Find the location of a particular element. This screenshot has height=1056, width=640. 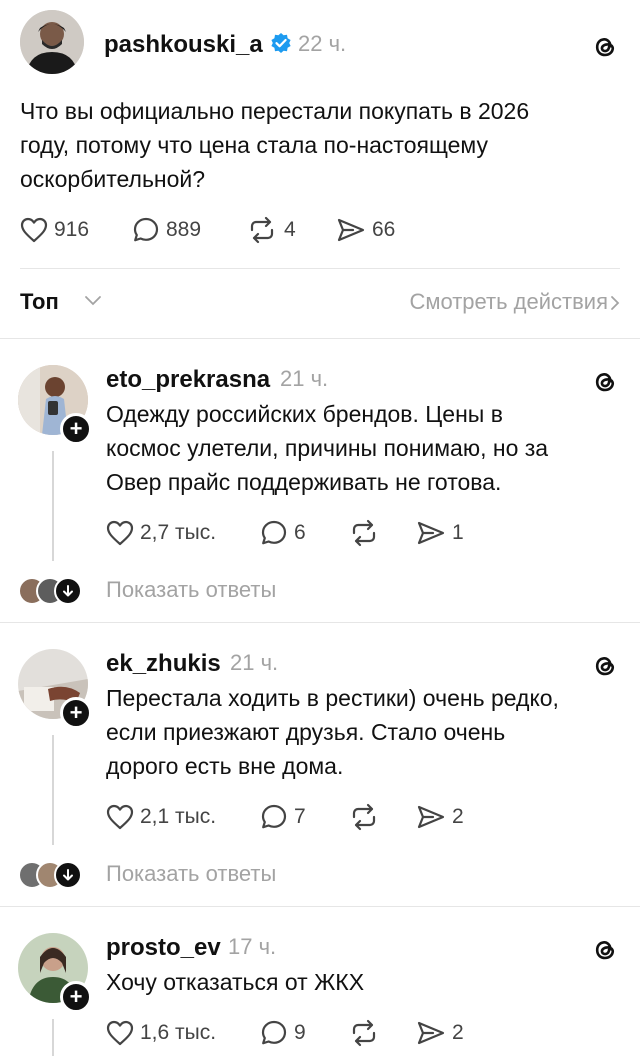

chevron-down-icon is located at coordinates (93, 301).